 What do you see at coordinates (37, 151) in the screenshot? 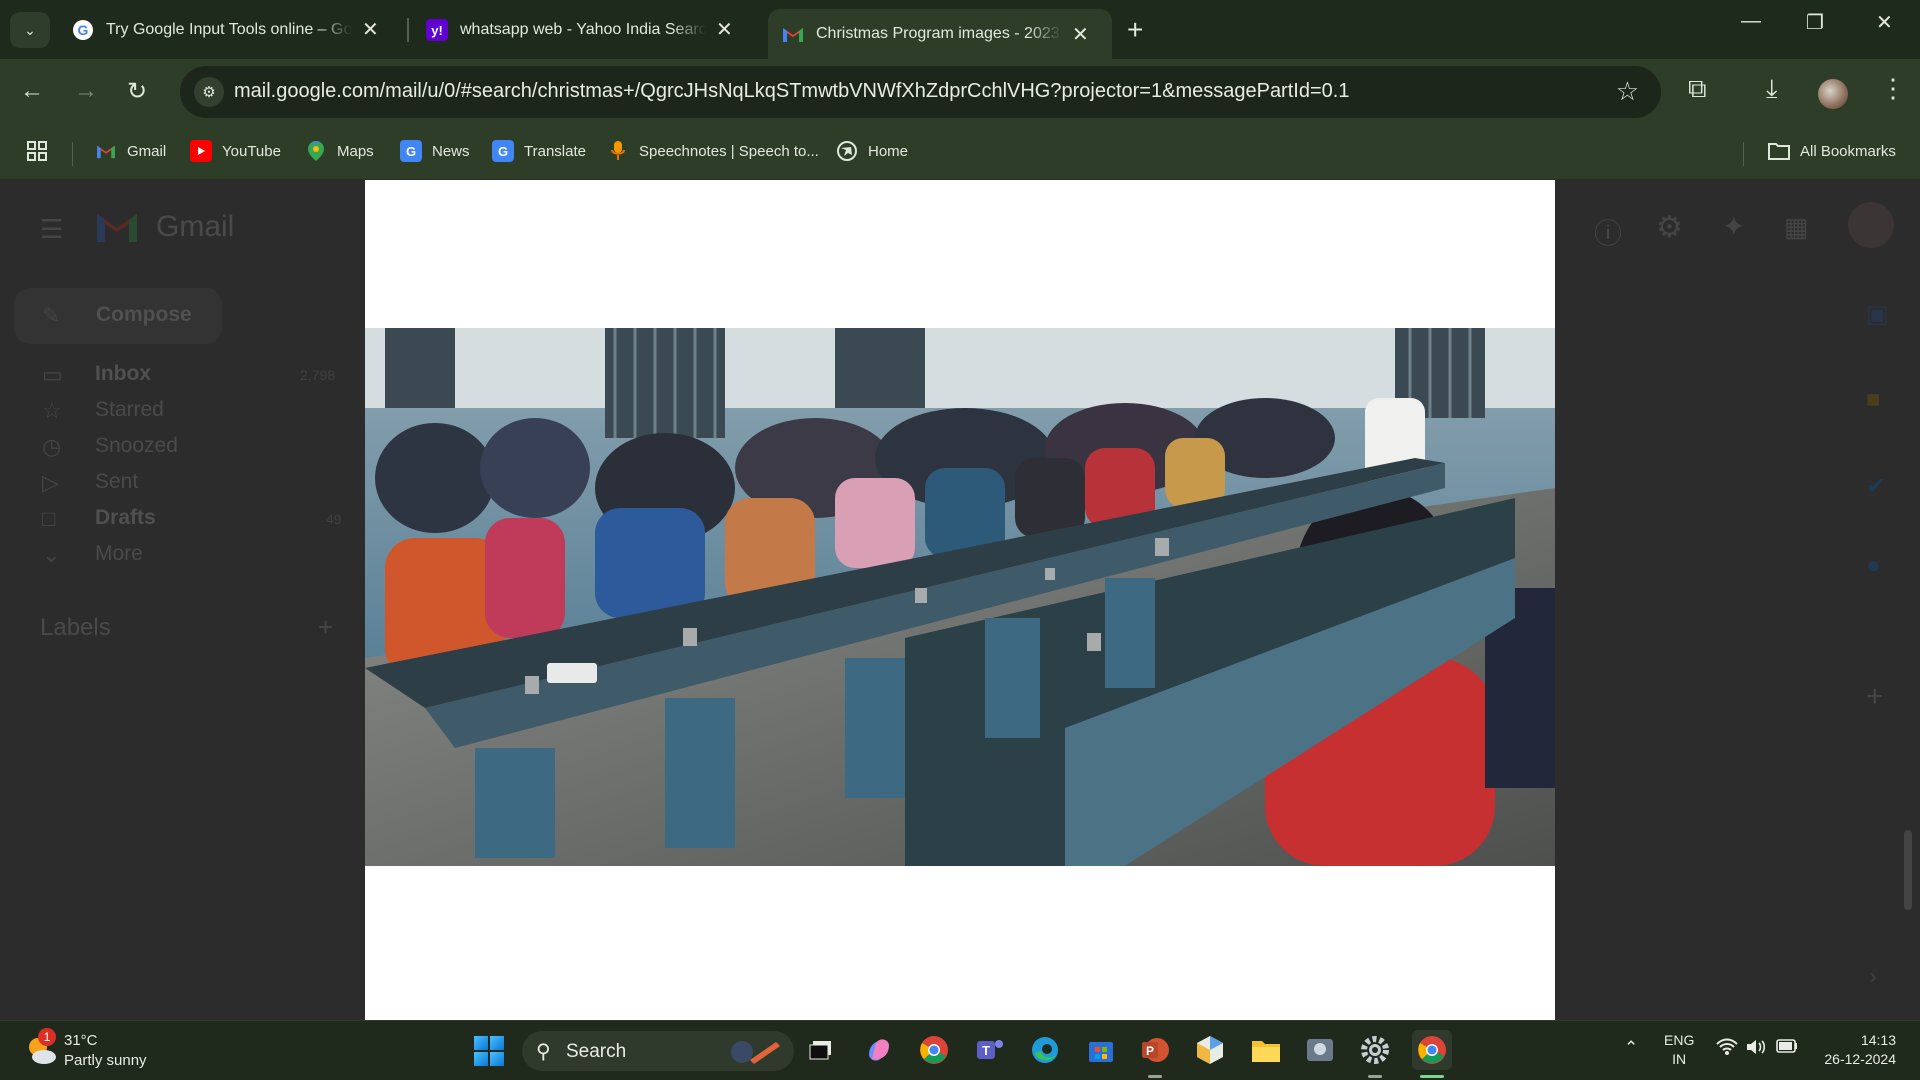
I see `apps-grid-icon` at bounding box center [37, 151].